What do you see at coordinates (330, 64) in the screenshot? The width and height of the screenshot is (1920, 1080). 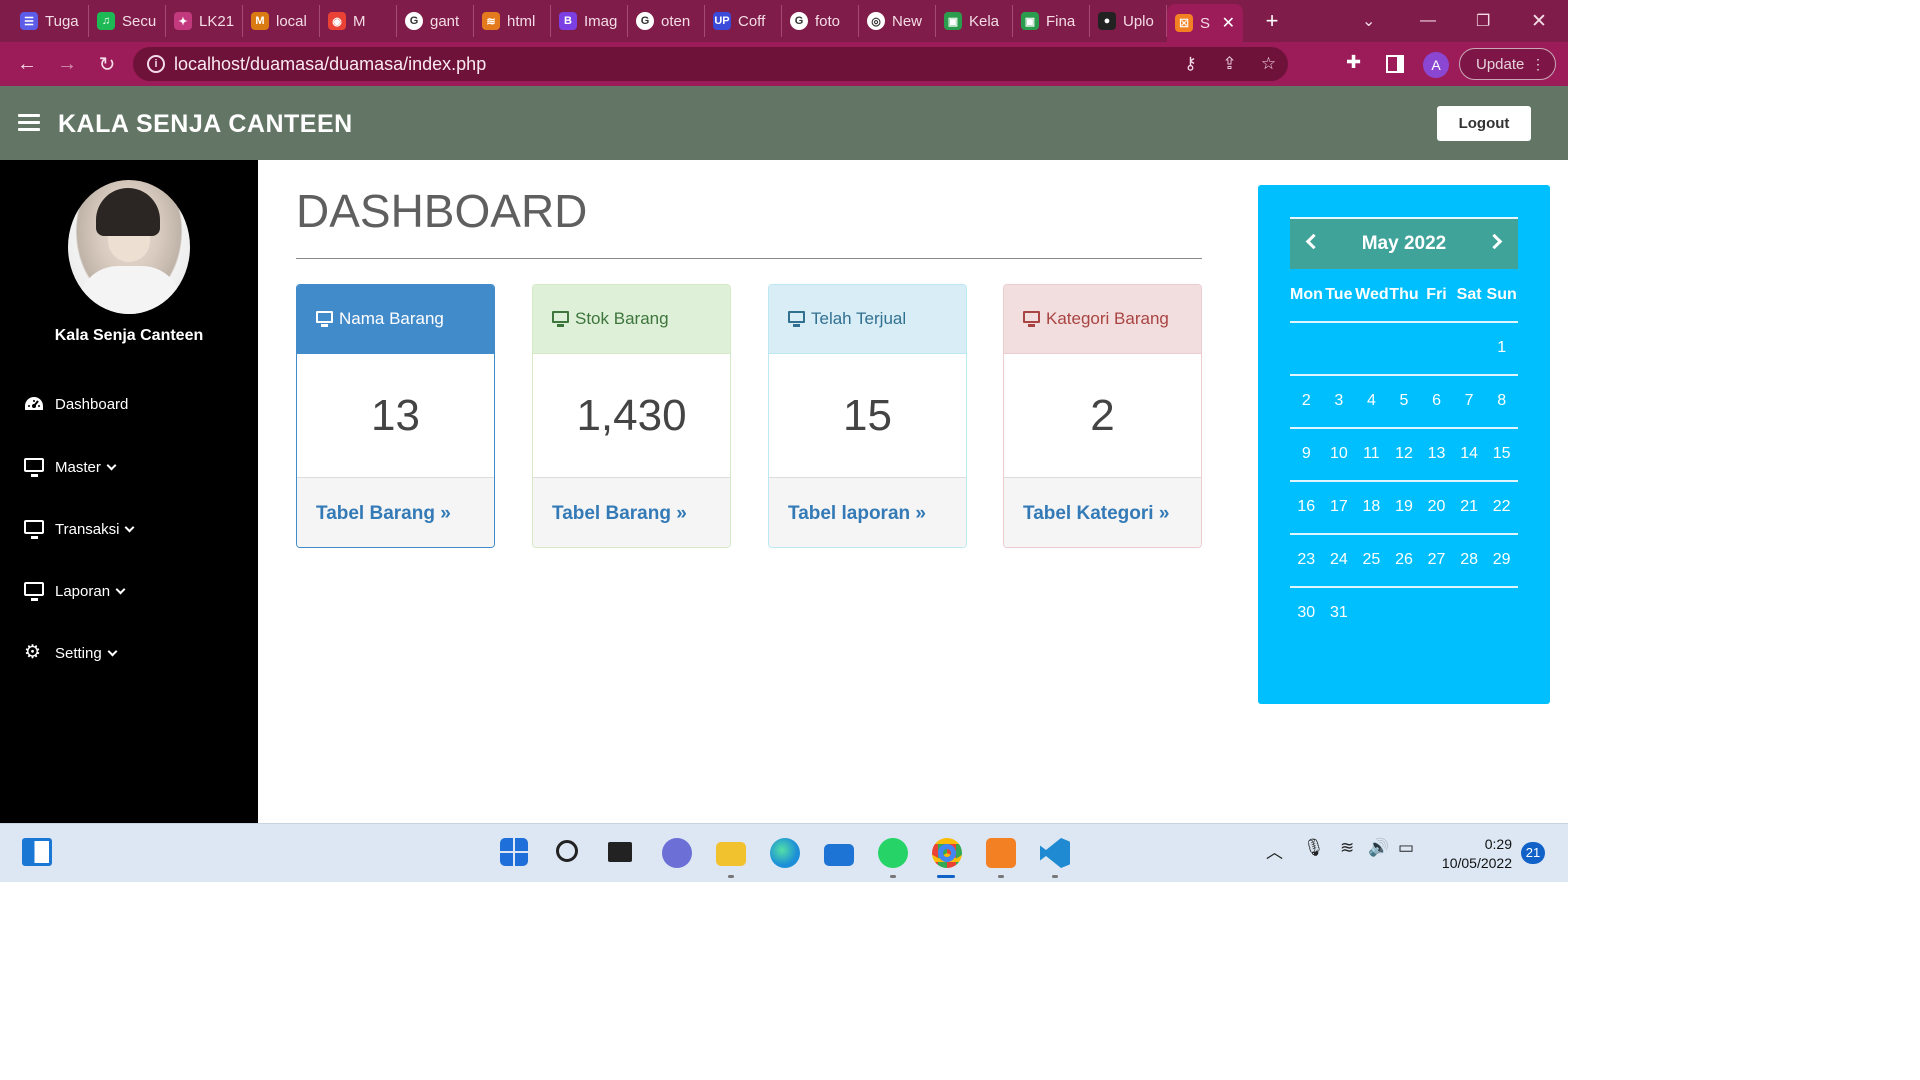 I see `url-text: localhost/duamasa/duamasa/index.php` at bounding box center [330, 64].